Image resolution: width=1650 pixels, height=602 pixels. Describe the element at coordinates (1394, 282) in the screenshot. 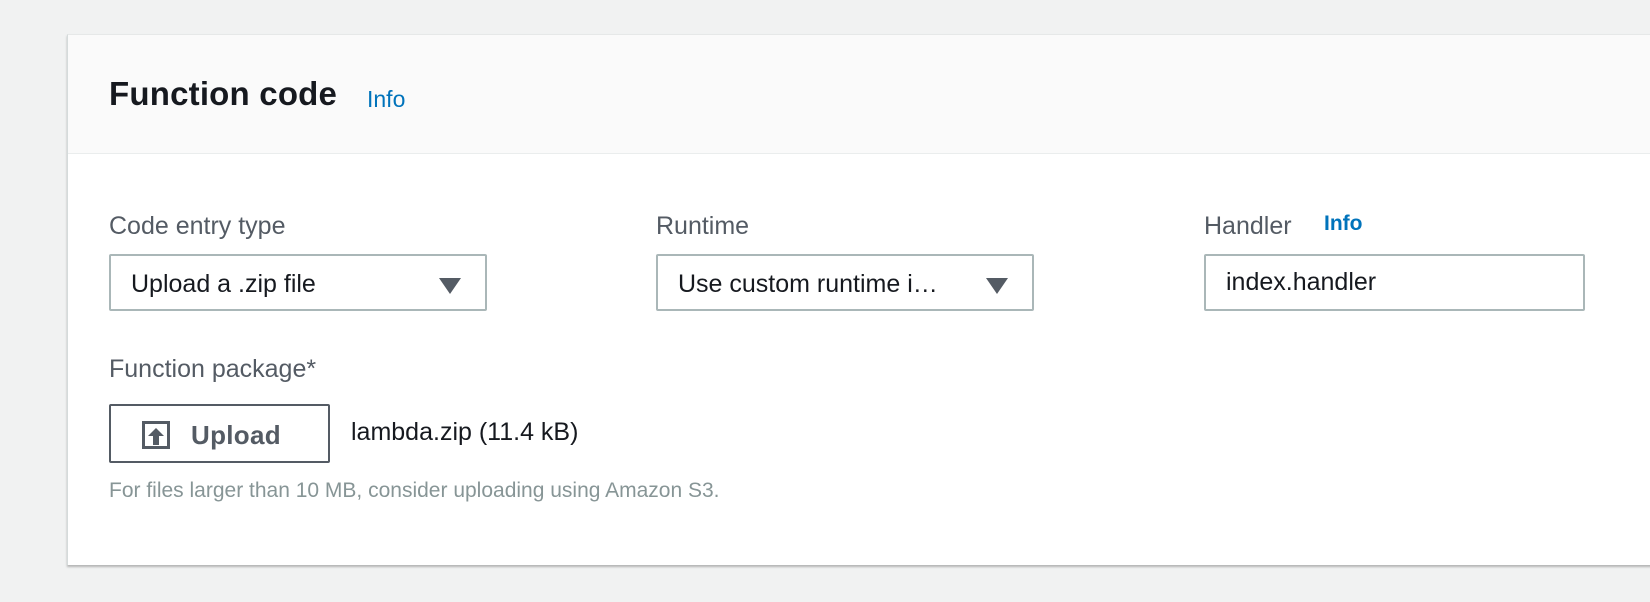

I see `handler-input` at that location.